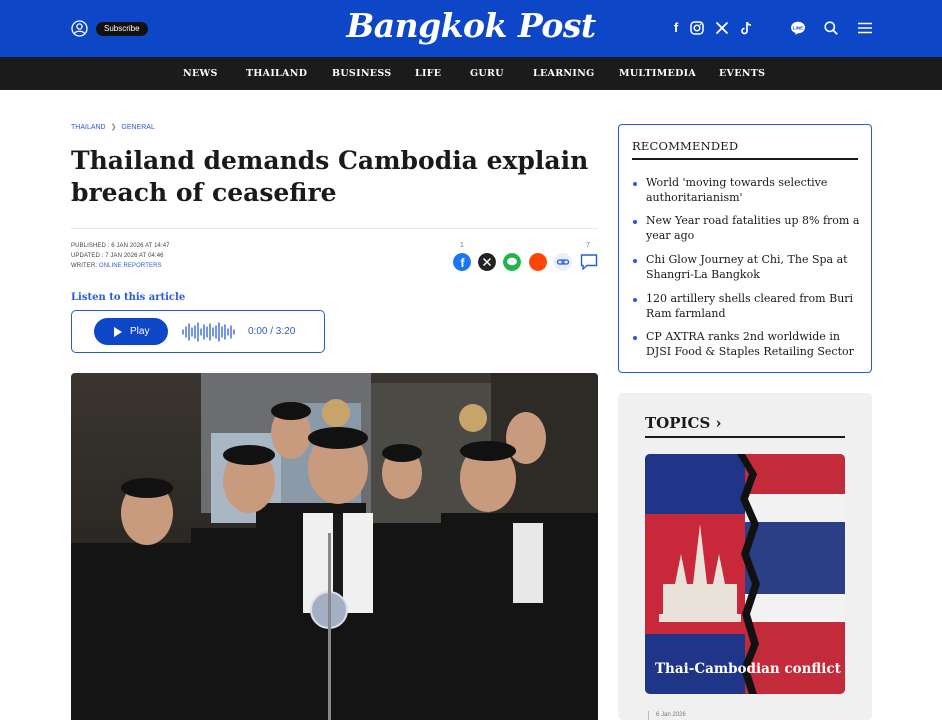 The image size is (942, 720). What do you see at coordinates (130, 266) in the screenshot?
I see `writer-link: ONLINE REPORTERS` at bounding box center [130, 266].